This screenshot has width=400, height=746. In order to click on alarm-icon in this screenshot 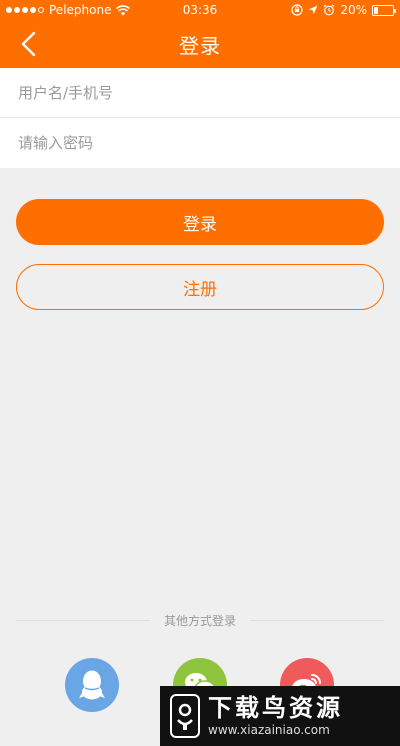, I will do `click(329, 10)`.